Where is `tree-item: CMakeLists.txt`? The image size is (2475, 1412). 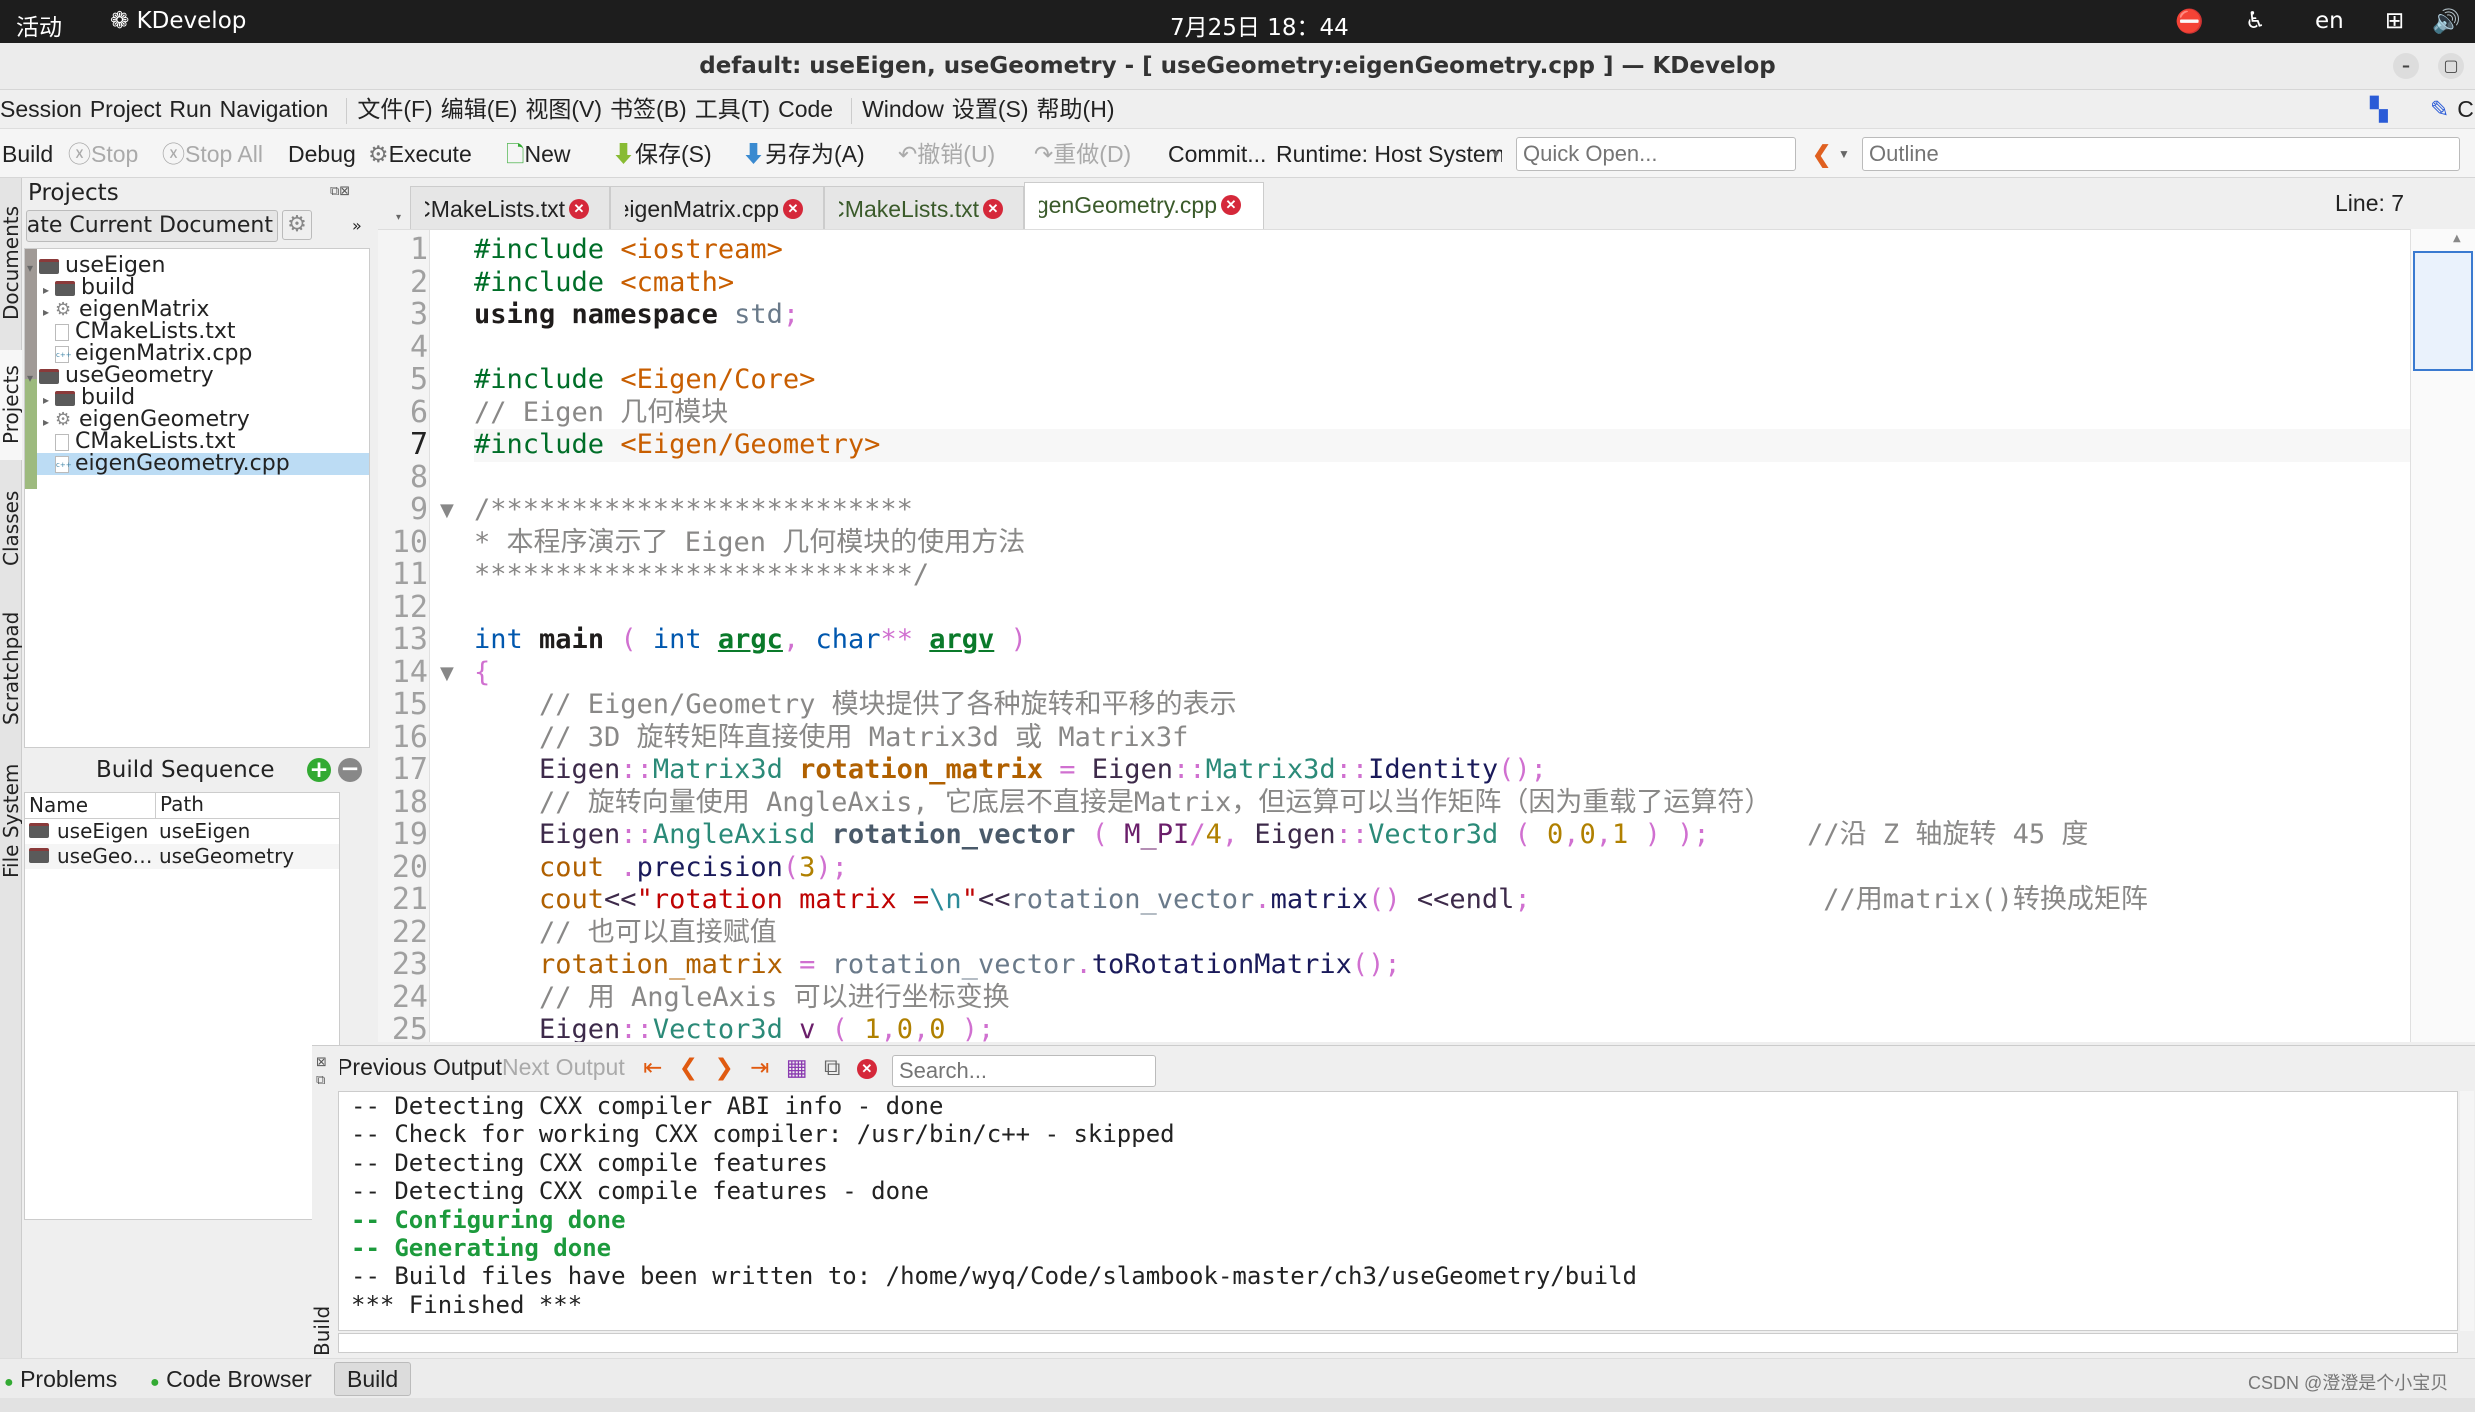
tree-item: CMakeLists.txt is located at coordinates (197, 442).